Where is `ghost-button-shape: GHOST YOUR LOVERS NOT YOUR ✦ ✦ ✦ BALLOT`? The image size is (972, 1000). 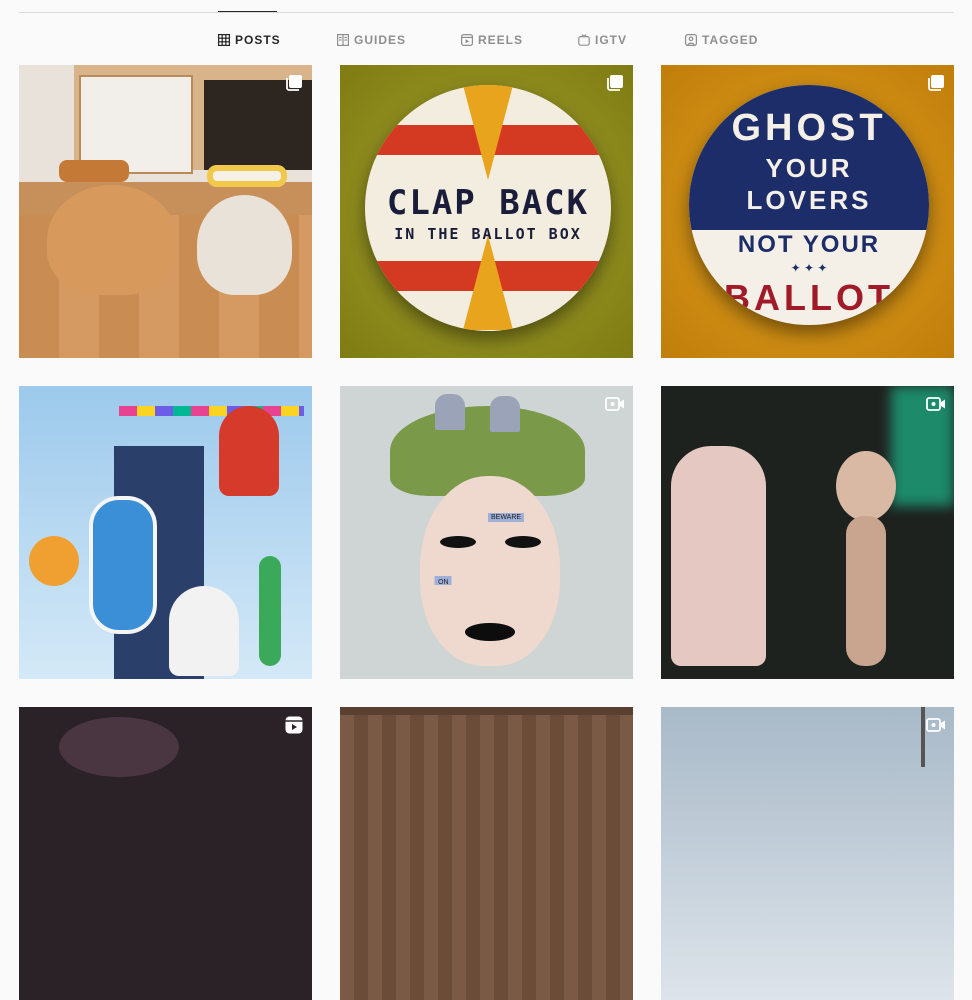 ghost-button-shape: GHOST YOUR LOVERS NOT YOUR ✦ ✦ ✦ BALLOT is located at coordinates (809, 205).